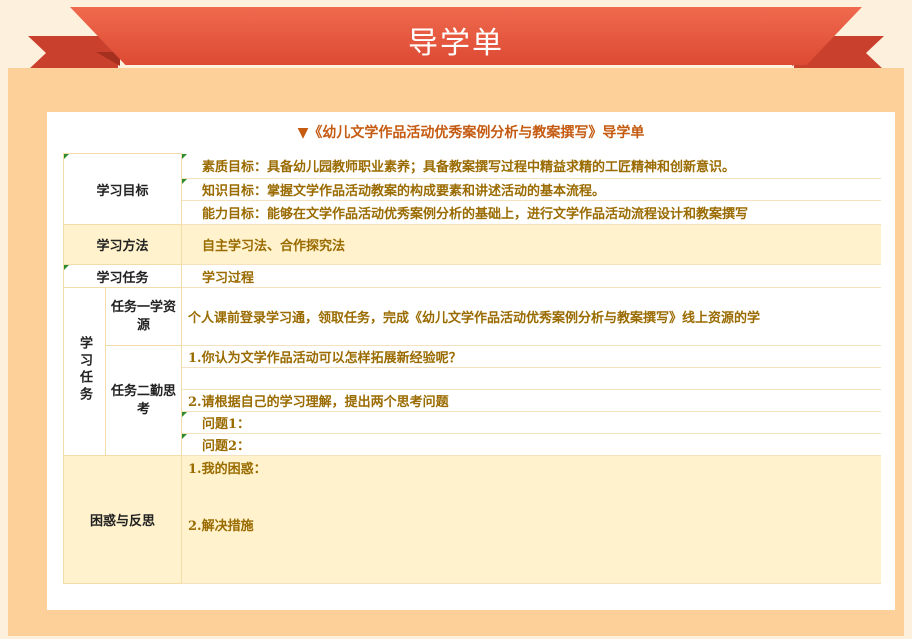  I want to click on task2-q2-row: 2.请根据自己的学习理解，提出两个思考问题, so click(472, 400).